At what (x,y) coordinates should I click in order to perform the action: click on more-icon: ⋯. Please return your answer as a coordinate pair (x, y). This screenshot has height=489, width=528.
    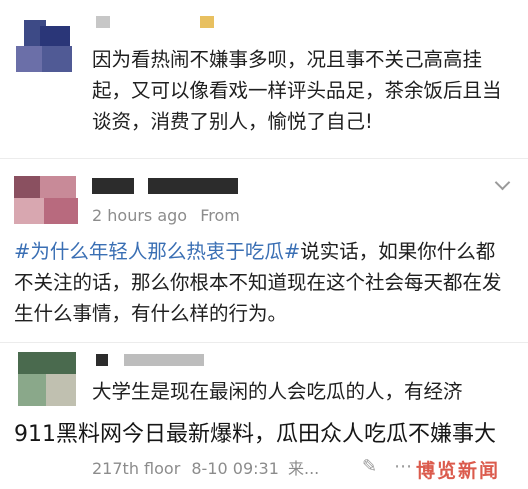
    Looking at the image, I should click on (403, 466).